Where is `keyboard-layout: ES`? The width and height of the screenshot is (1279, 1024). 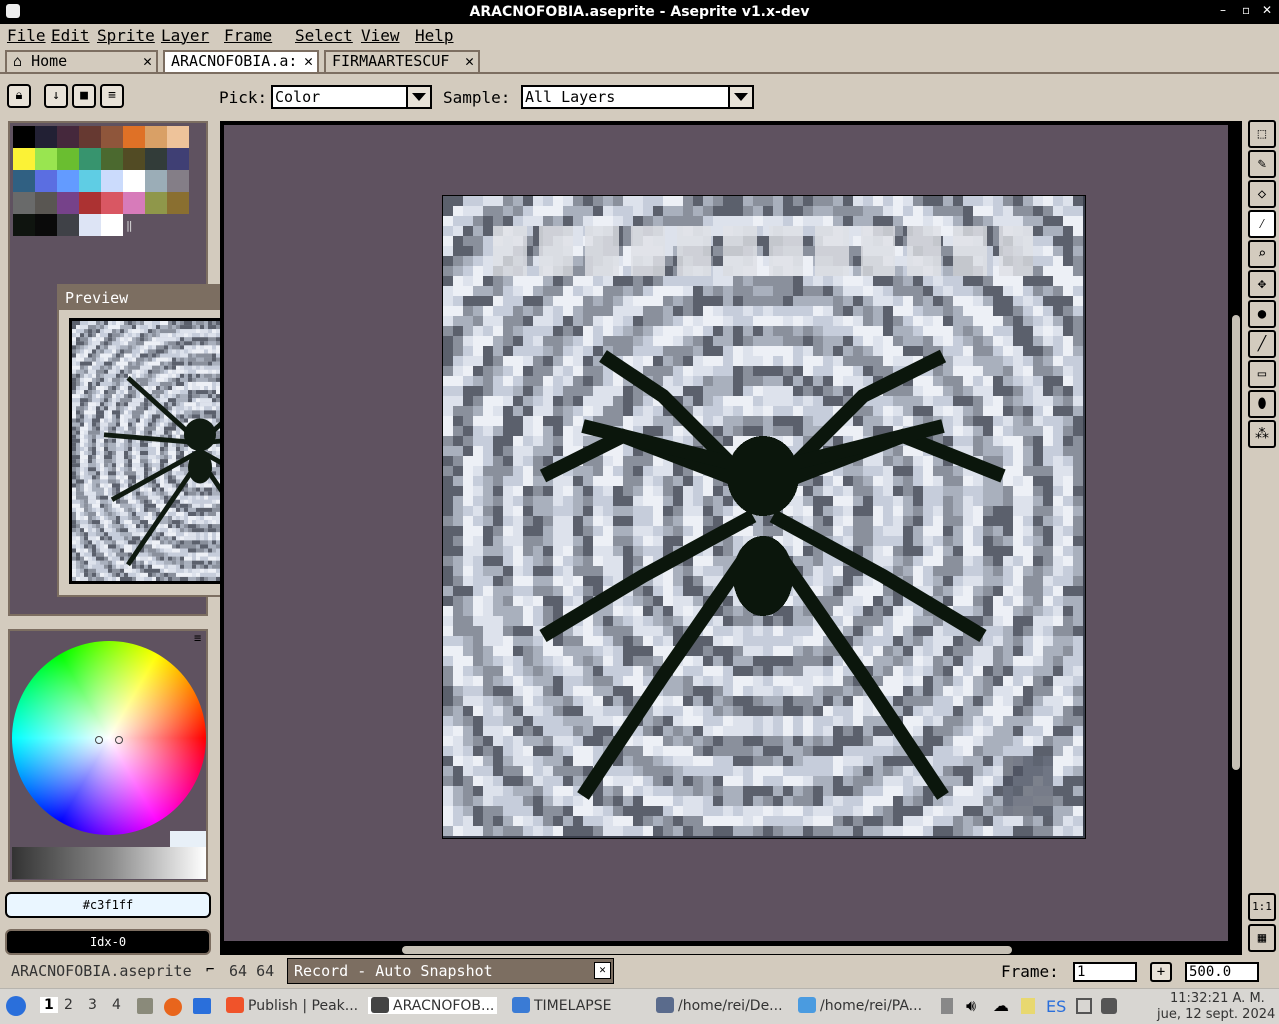 keyboard-layout: ES is located at coordinates (1056, 1006).